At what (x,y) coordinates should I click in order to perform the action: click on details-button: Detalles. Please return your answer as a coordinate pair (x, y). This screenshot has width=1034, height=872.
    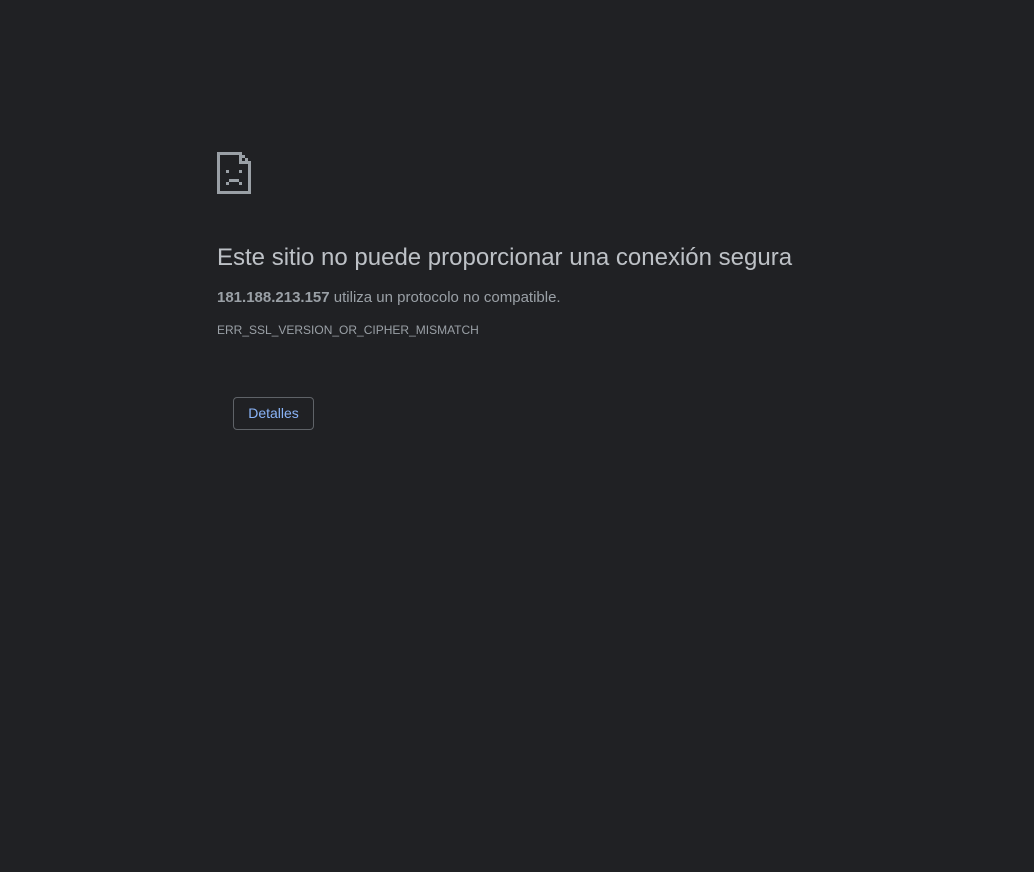
    Looking at the image, I should click on (273, 413).